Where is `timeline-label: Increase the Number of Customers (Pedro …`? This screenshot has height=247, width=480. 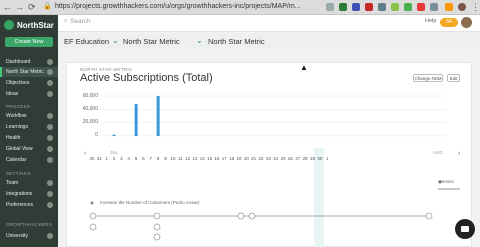 timeline-label: Increase the Number of Customers (Pedro … is located at coordinates (150, 202).